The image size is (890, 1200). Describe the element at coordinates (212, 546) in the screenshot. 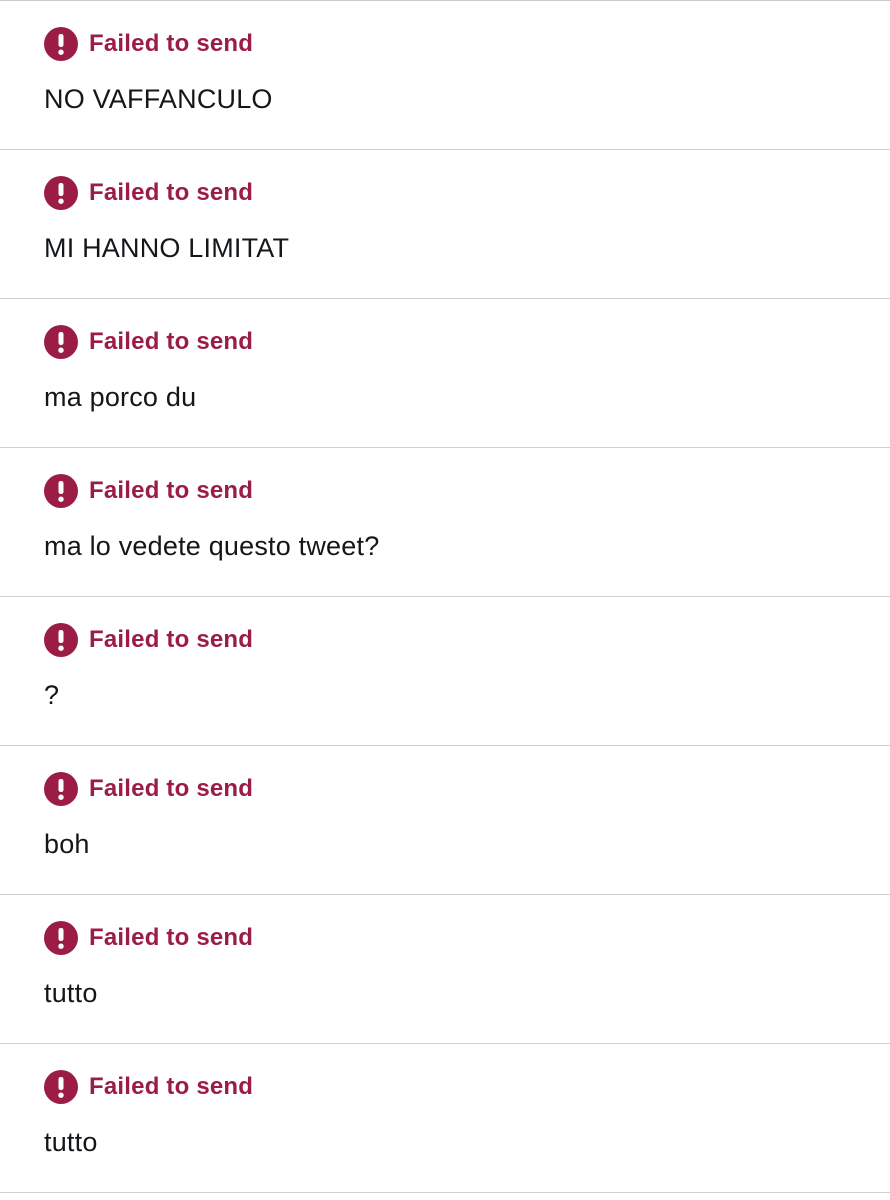

I see `message-text: ma lo vedete questo tweet?` at that location.